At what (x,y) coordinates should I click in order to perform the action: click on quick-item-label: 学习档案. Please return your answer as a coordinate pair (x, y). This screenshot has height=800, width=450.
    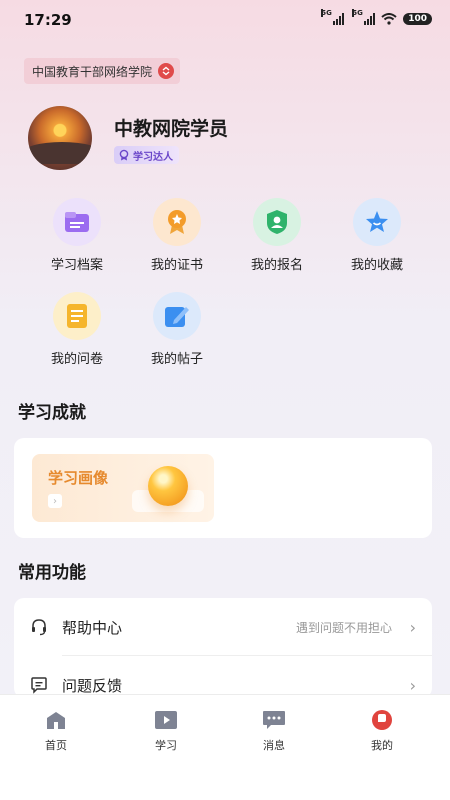
    Looking at the image, I should click on (76, 265).